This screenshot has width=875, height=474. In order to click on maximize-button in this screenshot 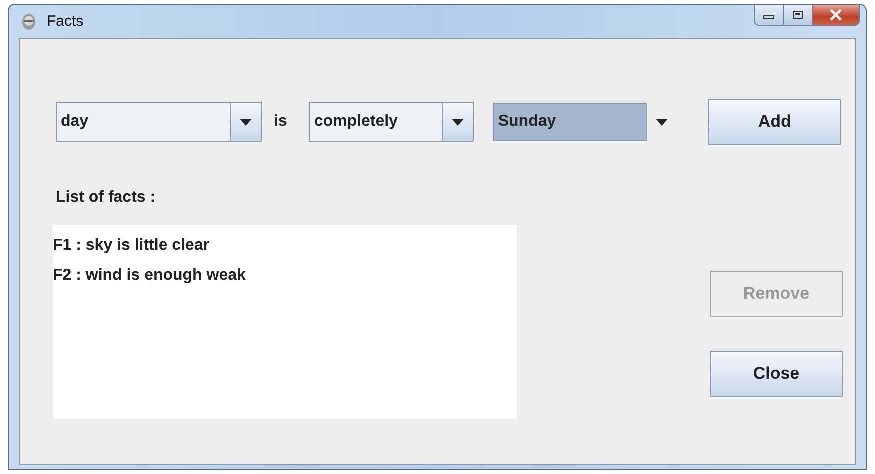, I will do `click(798, 15)`.